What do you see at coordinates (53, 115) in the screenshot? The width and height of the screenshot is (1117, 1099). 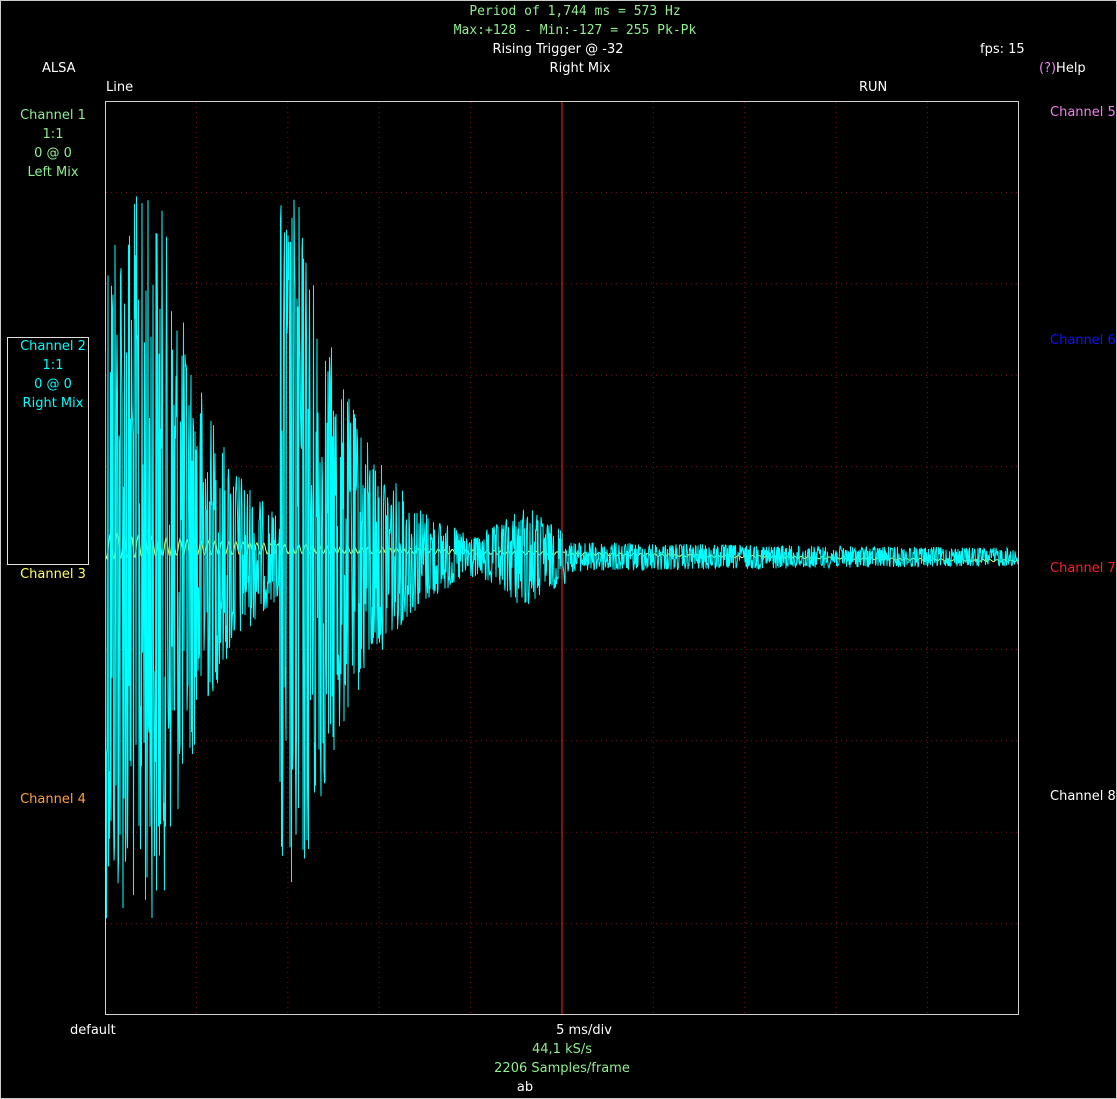 I see `channel-1-label: Channel 1` at bounding box center [53, 115].